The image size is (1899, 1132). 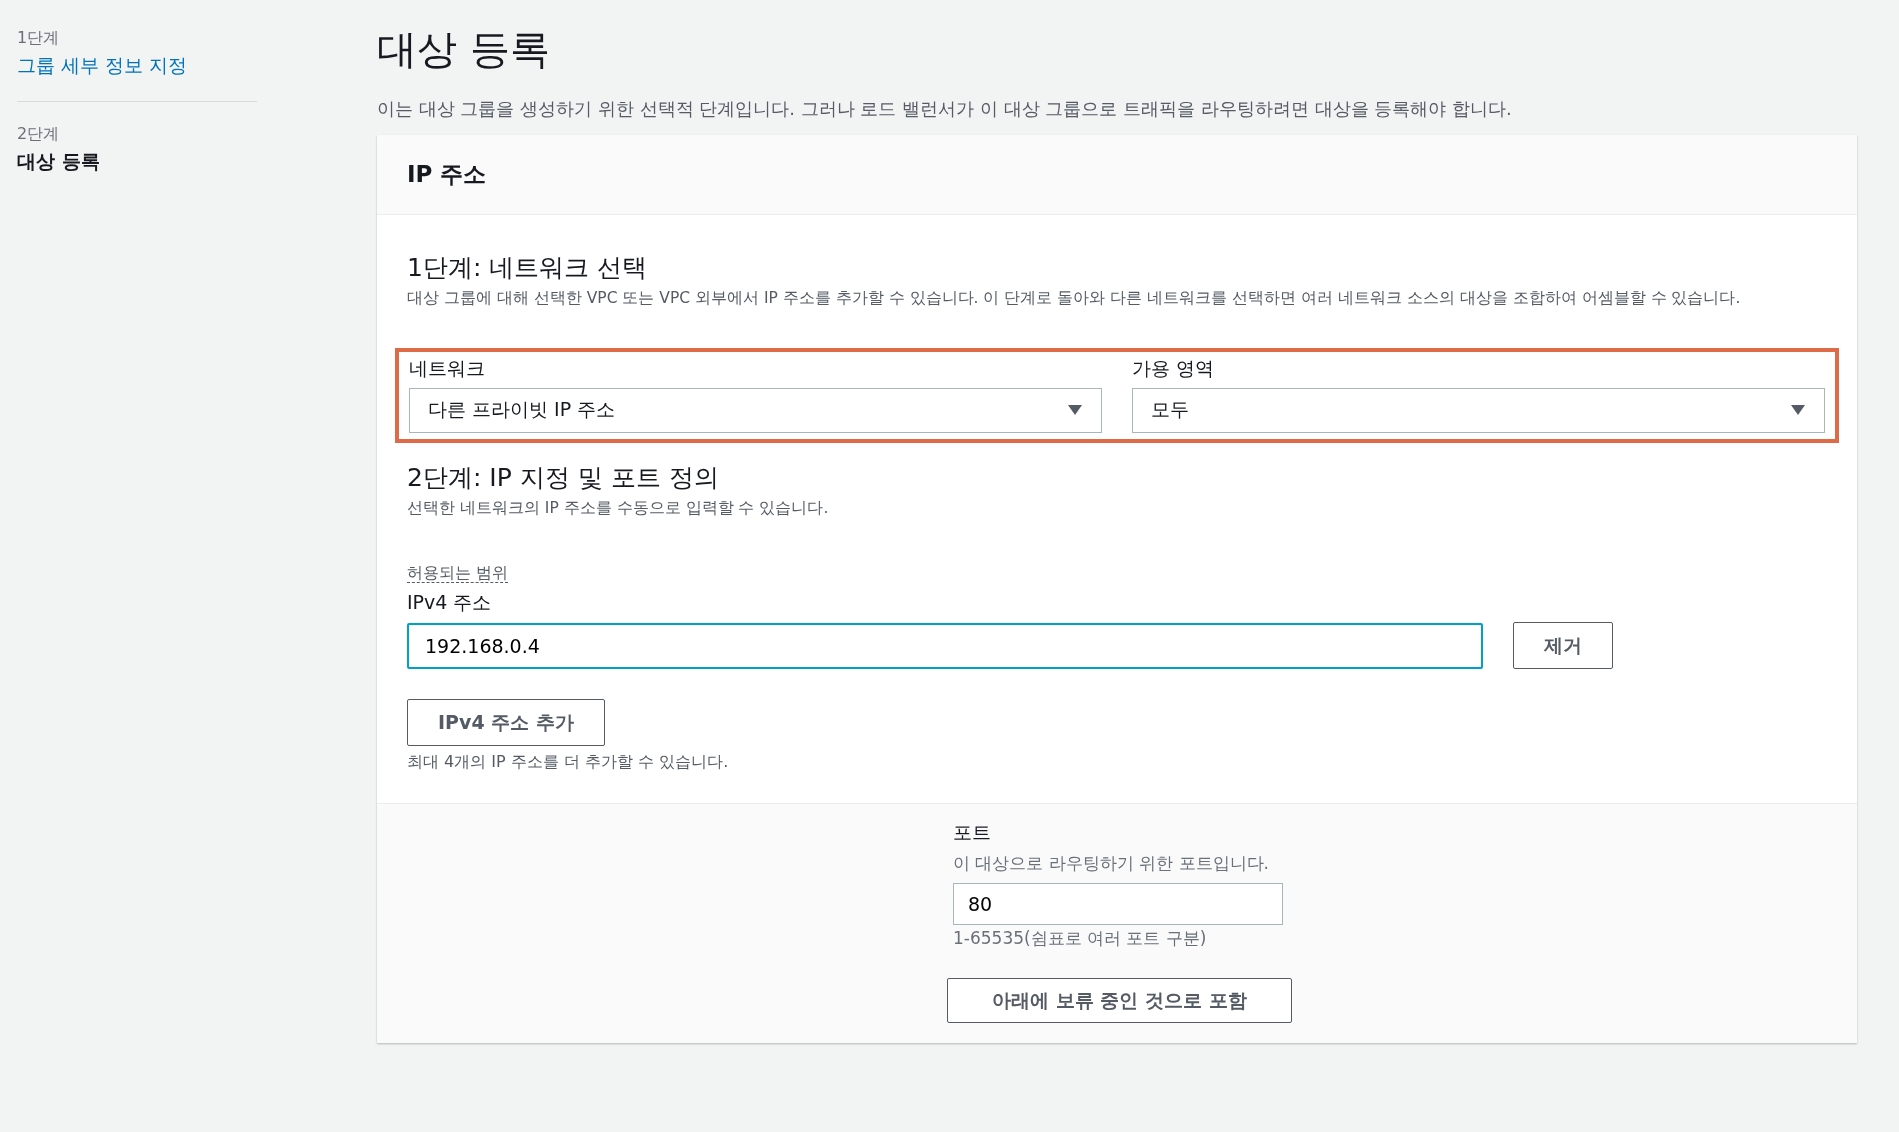 I want to click on dropdown: 다른 프라이빗 IP 주소, so click(x=755, y=410).